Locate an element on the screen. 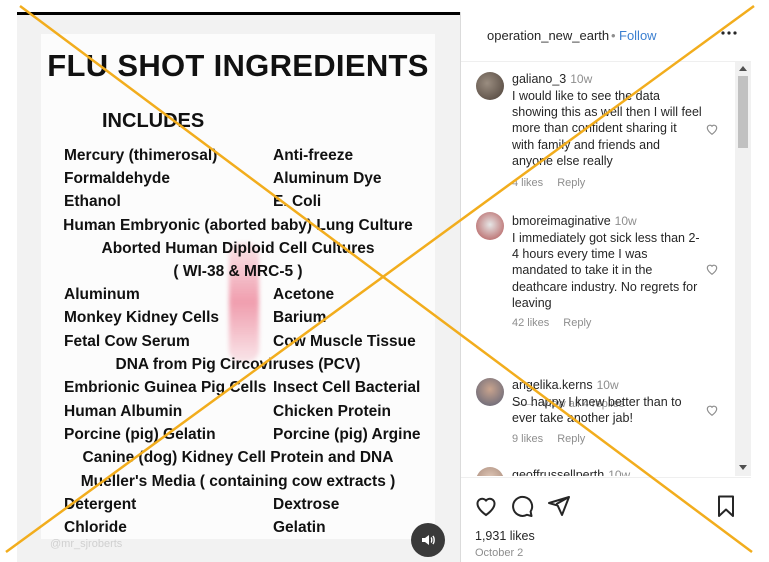  share-icon is located at coordinates (559, 506).